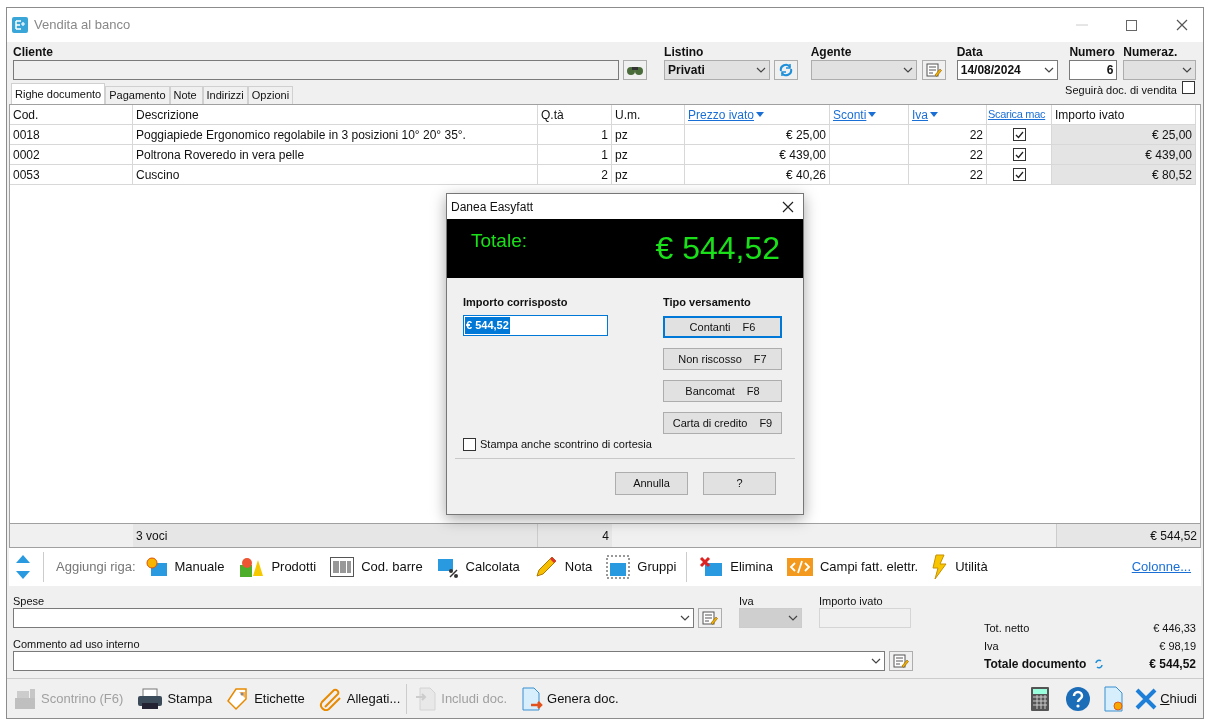  What do you see at coordinates (1092, 52) in the screenshot?
I see `field-label: Numero` at bounding box center [1092, 52].